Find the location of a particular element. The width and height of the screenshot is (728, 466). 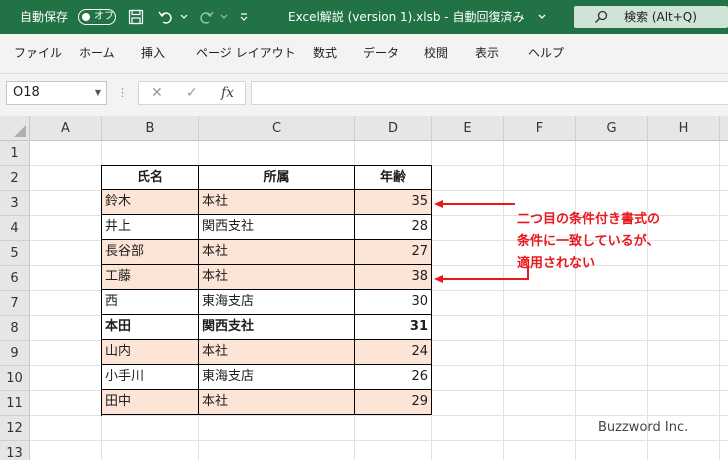

tab-review: 校閲 is located at coordinates (436, 53).